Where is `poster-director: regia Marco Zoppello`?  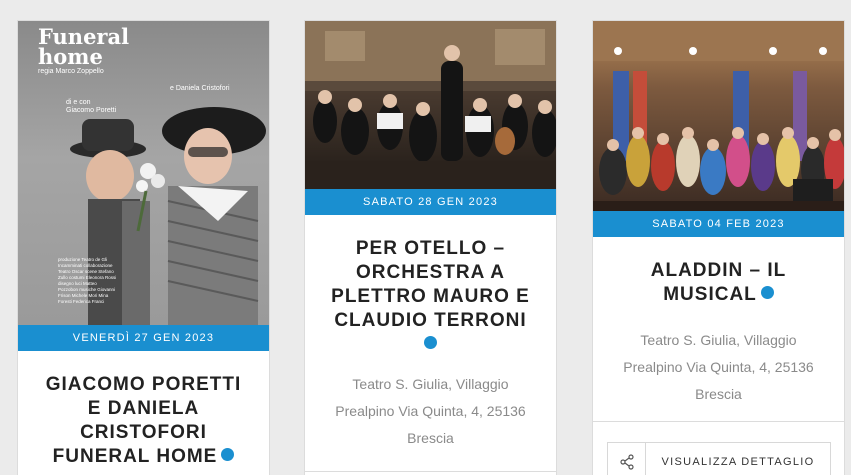 poster-director: regia Marco Zoppello is located at coordinates (71, 71).